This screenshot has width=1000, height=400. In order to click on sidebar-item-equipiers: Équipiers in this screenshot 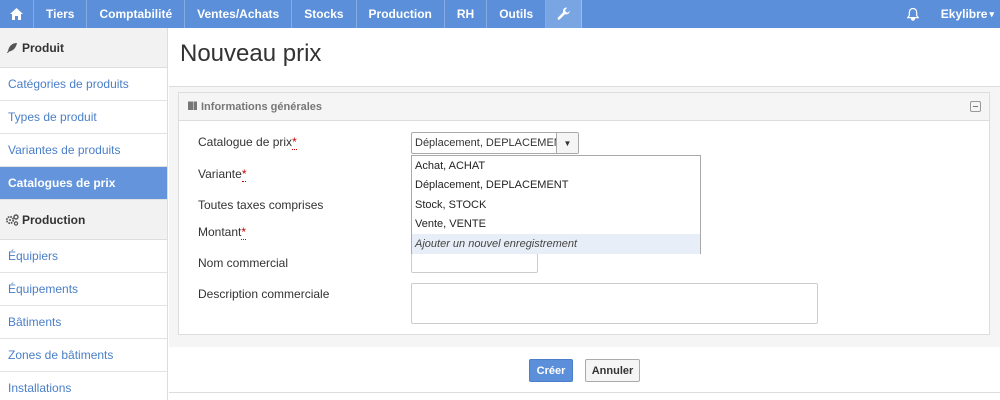, I will do `click(83, 256)`.